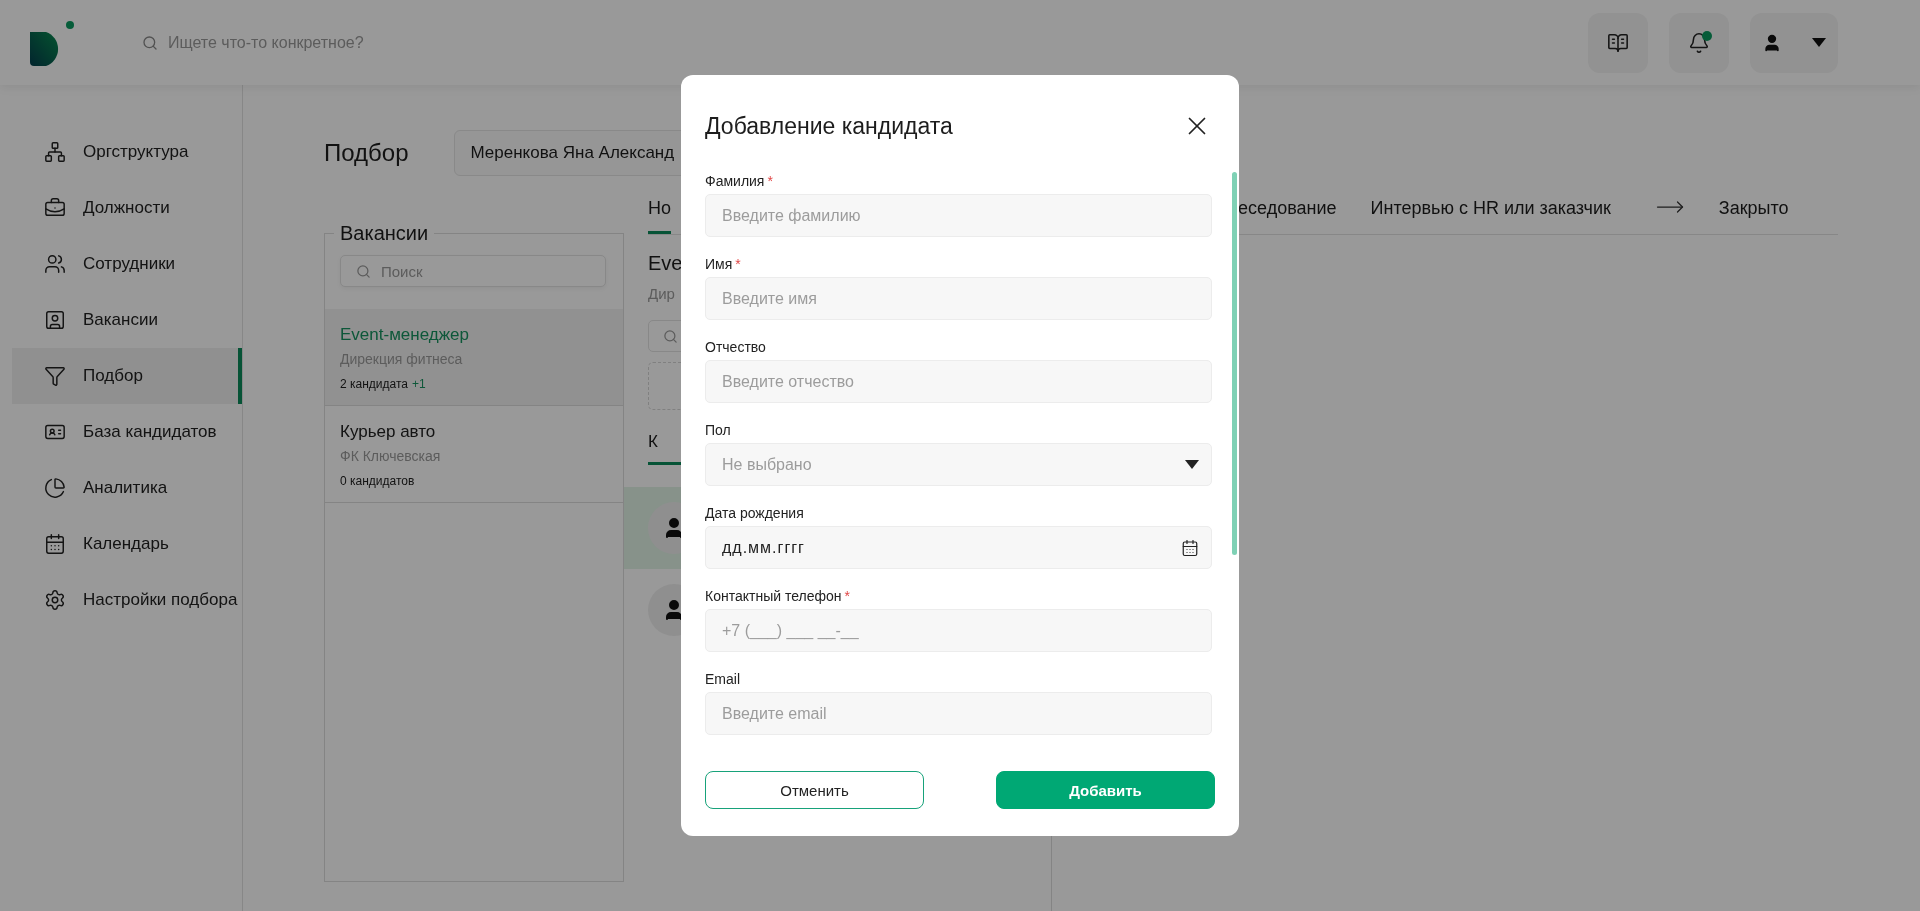  Describe the element at coordinates (125, 488) in the screenshot. I see `sidebar-item-label: Аналитика` at that location.